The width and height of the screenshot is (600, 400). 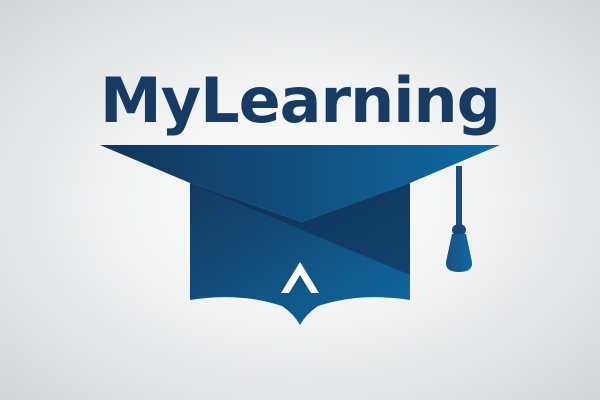 What do you see at coordinates (459, 197) in the screenshot?
I see `tassel-cord` at bounding box center [459, 197].